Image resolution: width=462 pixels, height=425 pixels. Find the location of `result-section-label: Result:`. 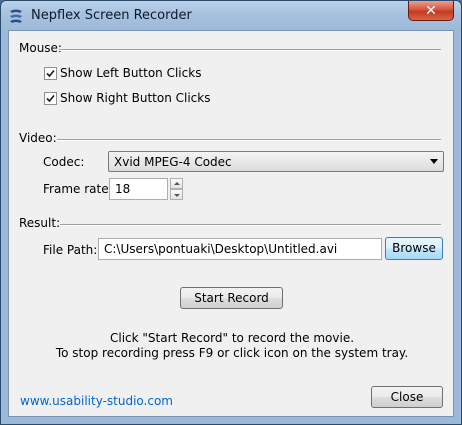

result-section-label: Result: is located at coordinates (40, 223).